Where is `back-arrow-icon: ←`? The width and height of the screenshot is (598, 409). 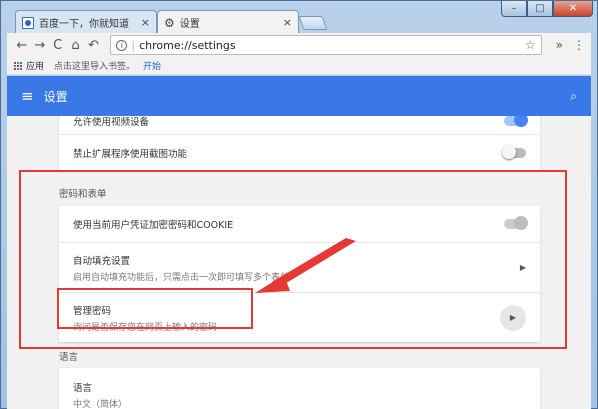 back-arrow-icon: ← is located at coordinates (22, 45).